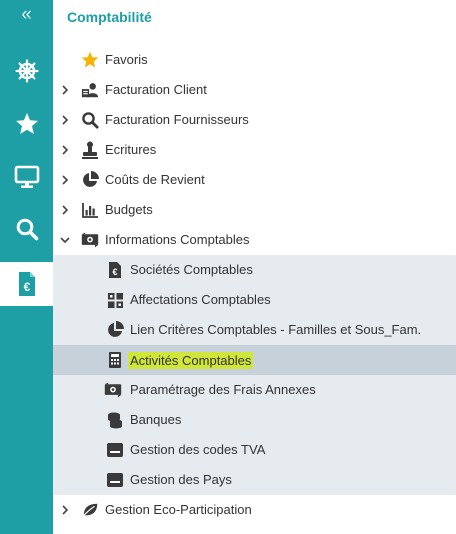 The height and width of the screenshot is (534, 456). I want to click on menu-item-label: Activités Comptables, so click(191, 360).